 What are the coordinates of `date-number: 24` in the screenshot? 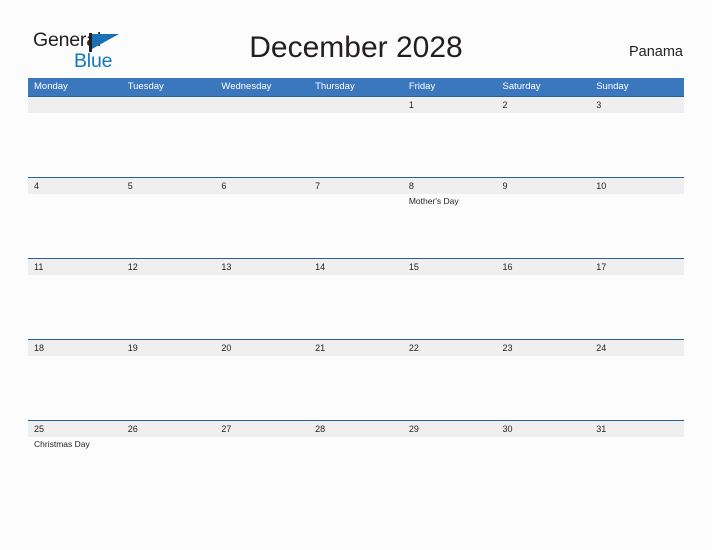 It's located at (637, 348).